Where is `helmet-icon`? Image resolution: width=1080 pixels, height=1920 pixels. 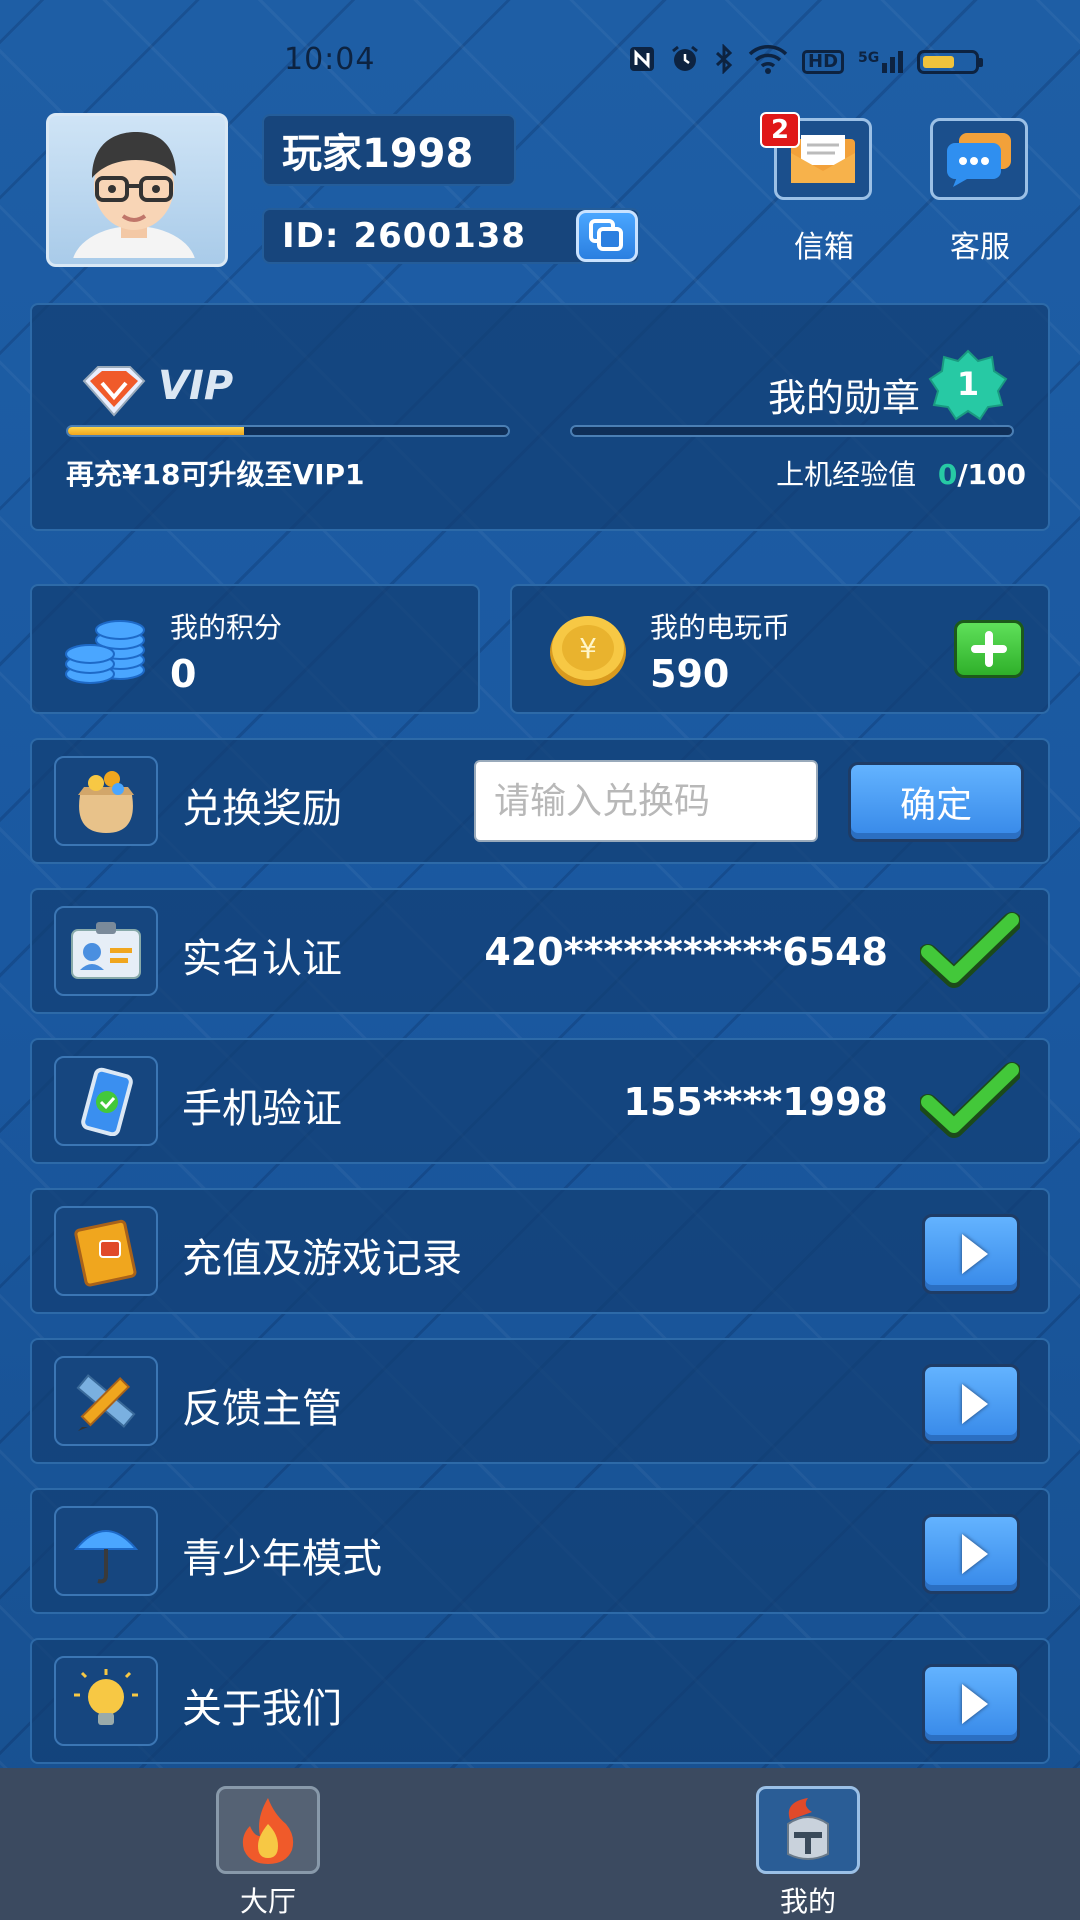
helmet-icon is located at coordinates (808, 1830).